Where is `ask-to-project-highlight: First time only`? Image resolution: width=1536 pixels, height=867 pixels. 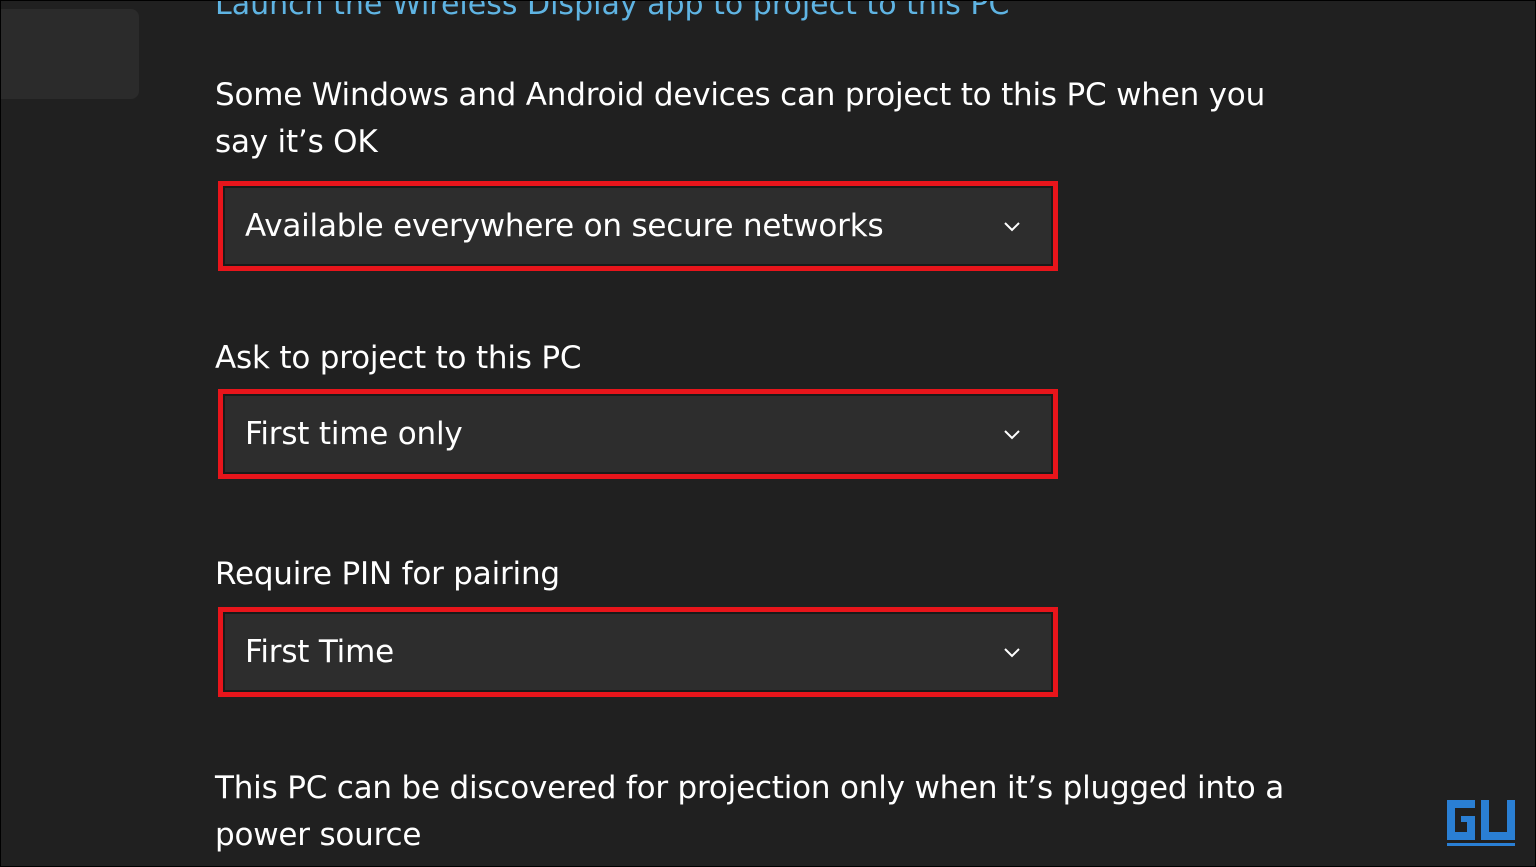
ask-to-project-highlight: First time only is located at coordinates (638, 434).